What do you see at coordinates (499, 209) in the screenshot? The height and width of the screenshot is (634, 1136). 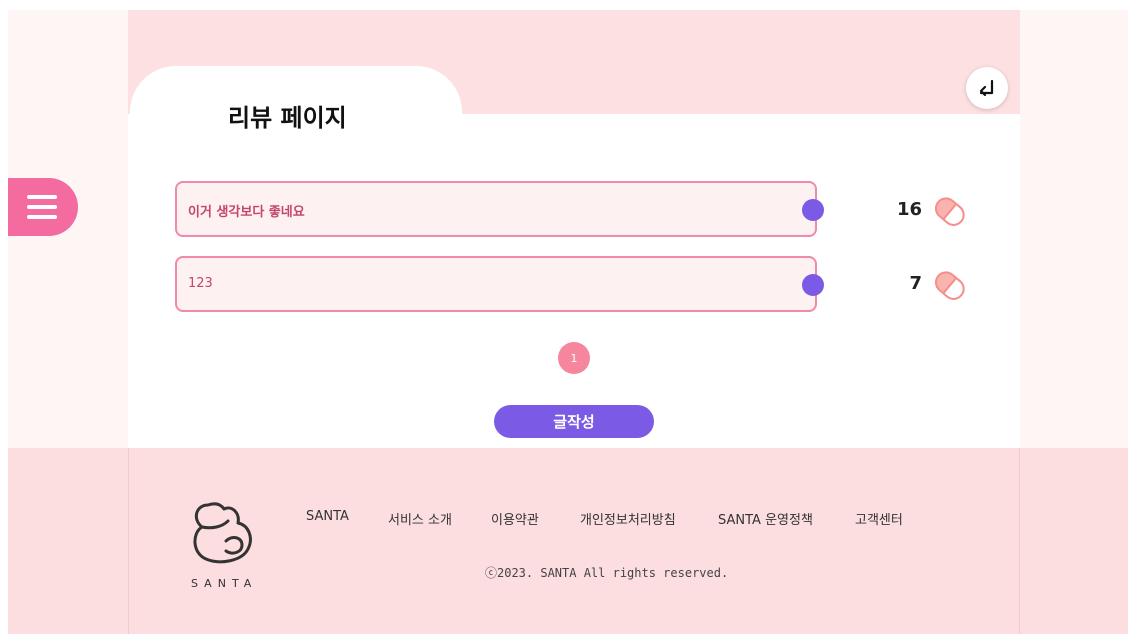 I see `review-item: 이거 생각보다 좋네요` at bounding box center [499, 209].